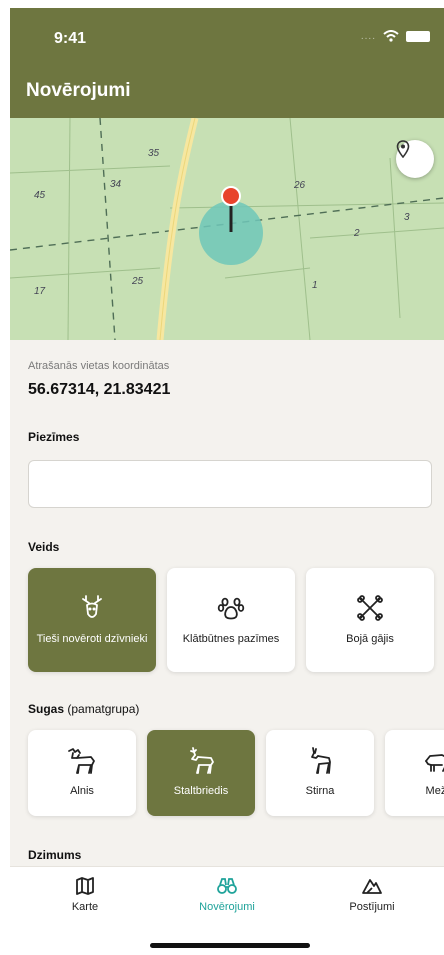 The width and height of the screenshot is (444, 955). I want to click on species-option-moose: Alnis, so click(82, 773).